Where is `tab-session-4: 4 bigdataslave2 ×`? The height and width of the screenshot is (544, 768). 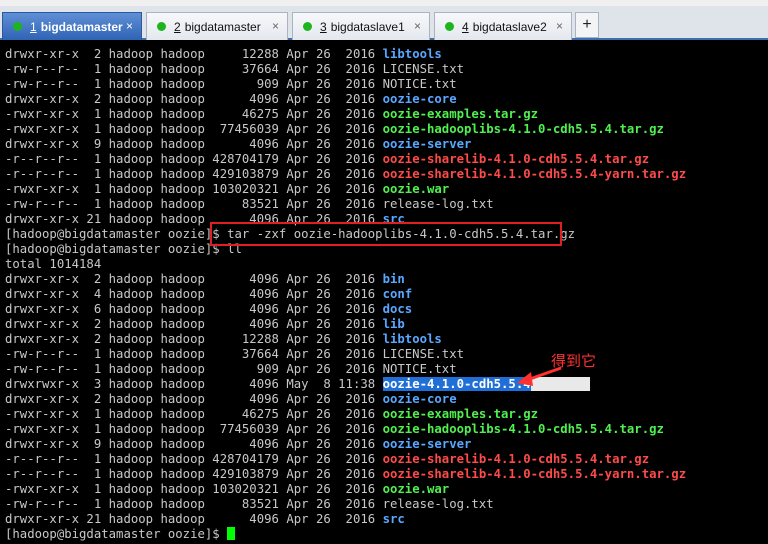
tab-session-4: 4 bigdataslave2 × is located at coordinates (503, 26).